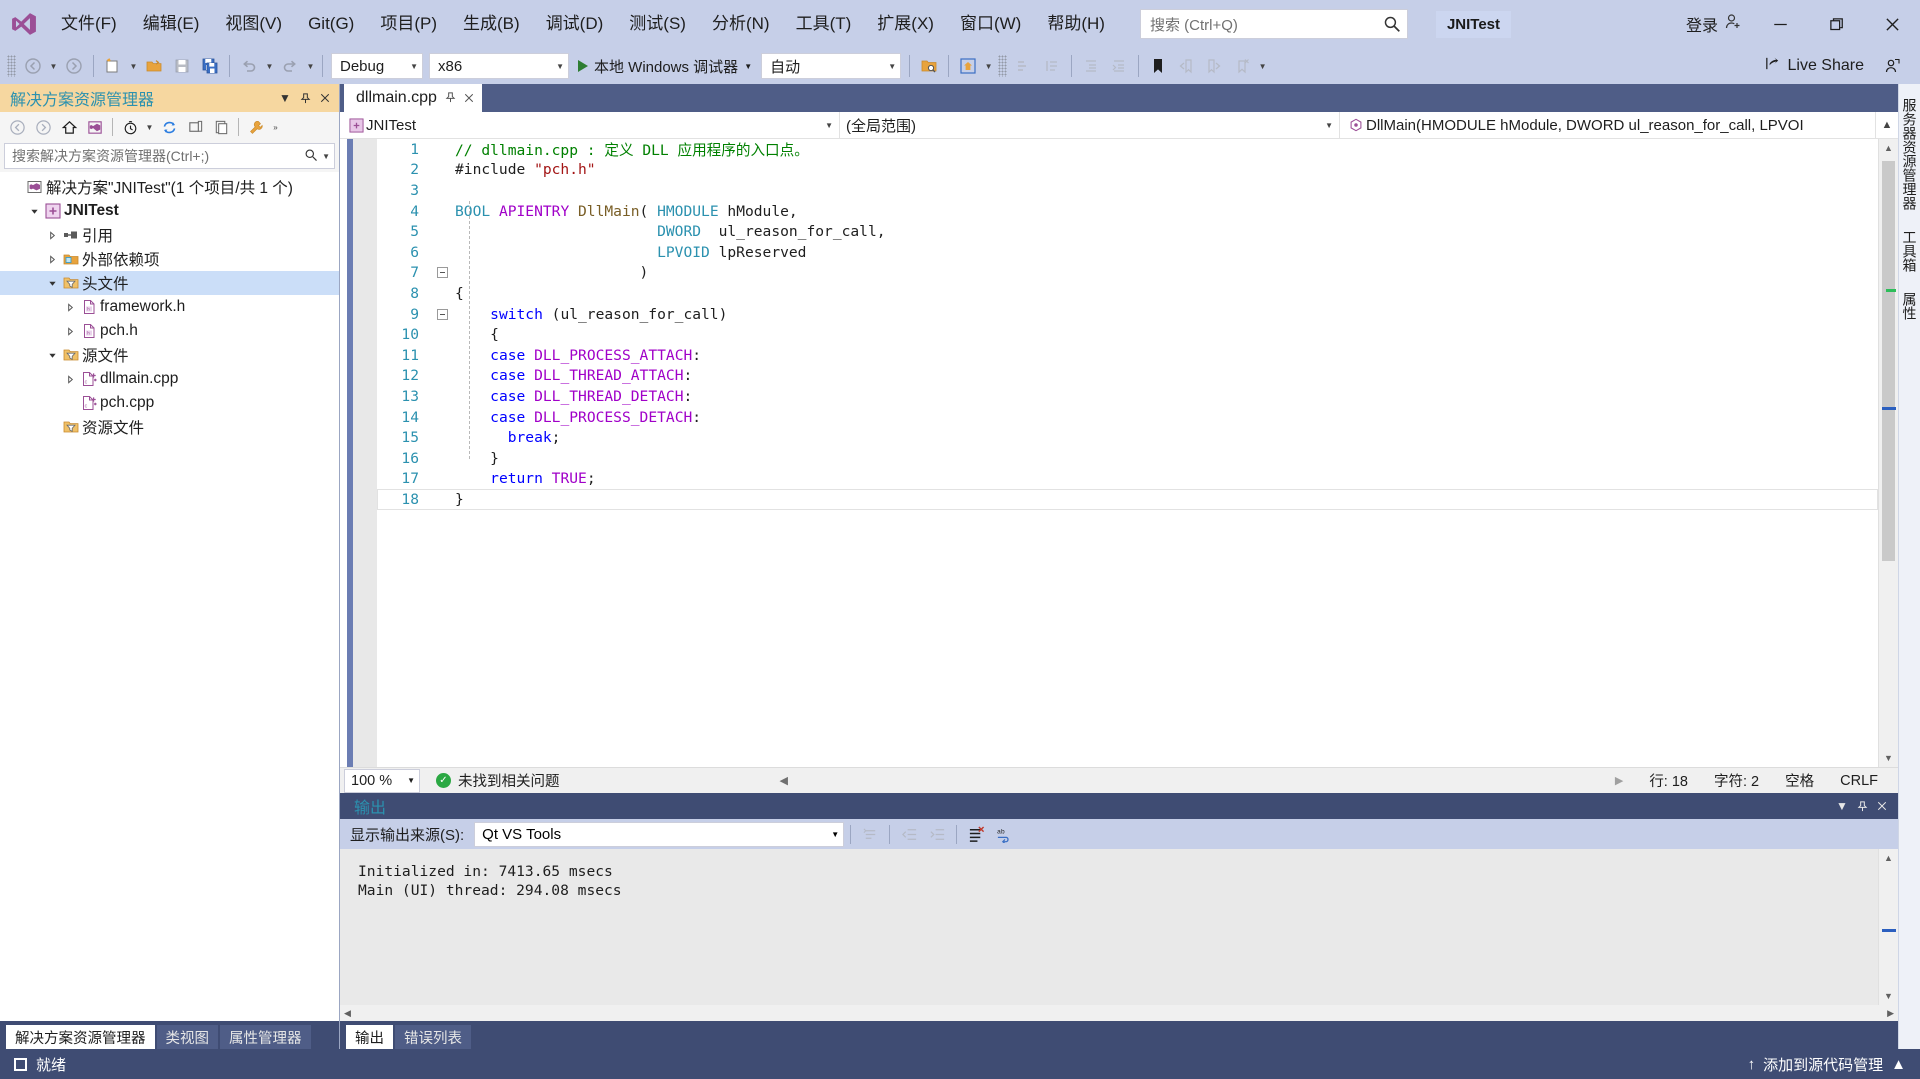 The height and width of the screenshot is (1079, 1920). I want to click on back-icon, so click(17, 127).